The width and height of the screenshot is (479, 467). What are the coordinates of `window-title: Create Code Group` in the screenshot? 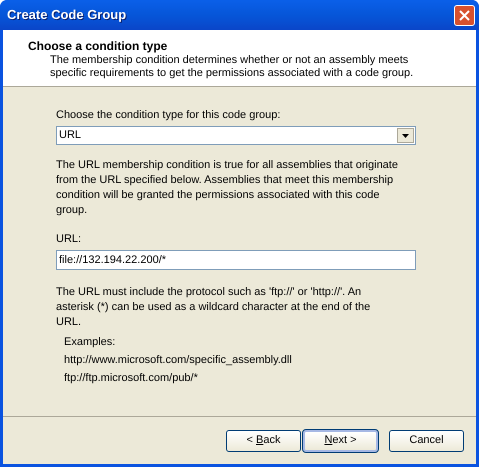 It's located at (66, 15).